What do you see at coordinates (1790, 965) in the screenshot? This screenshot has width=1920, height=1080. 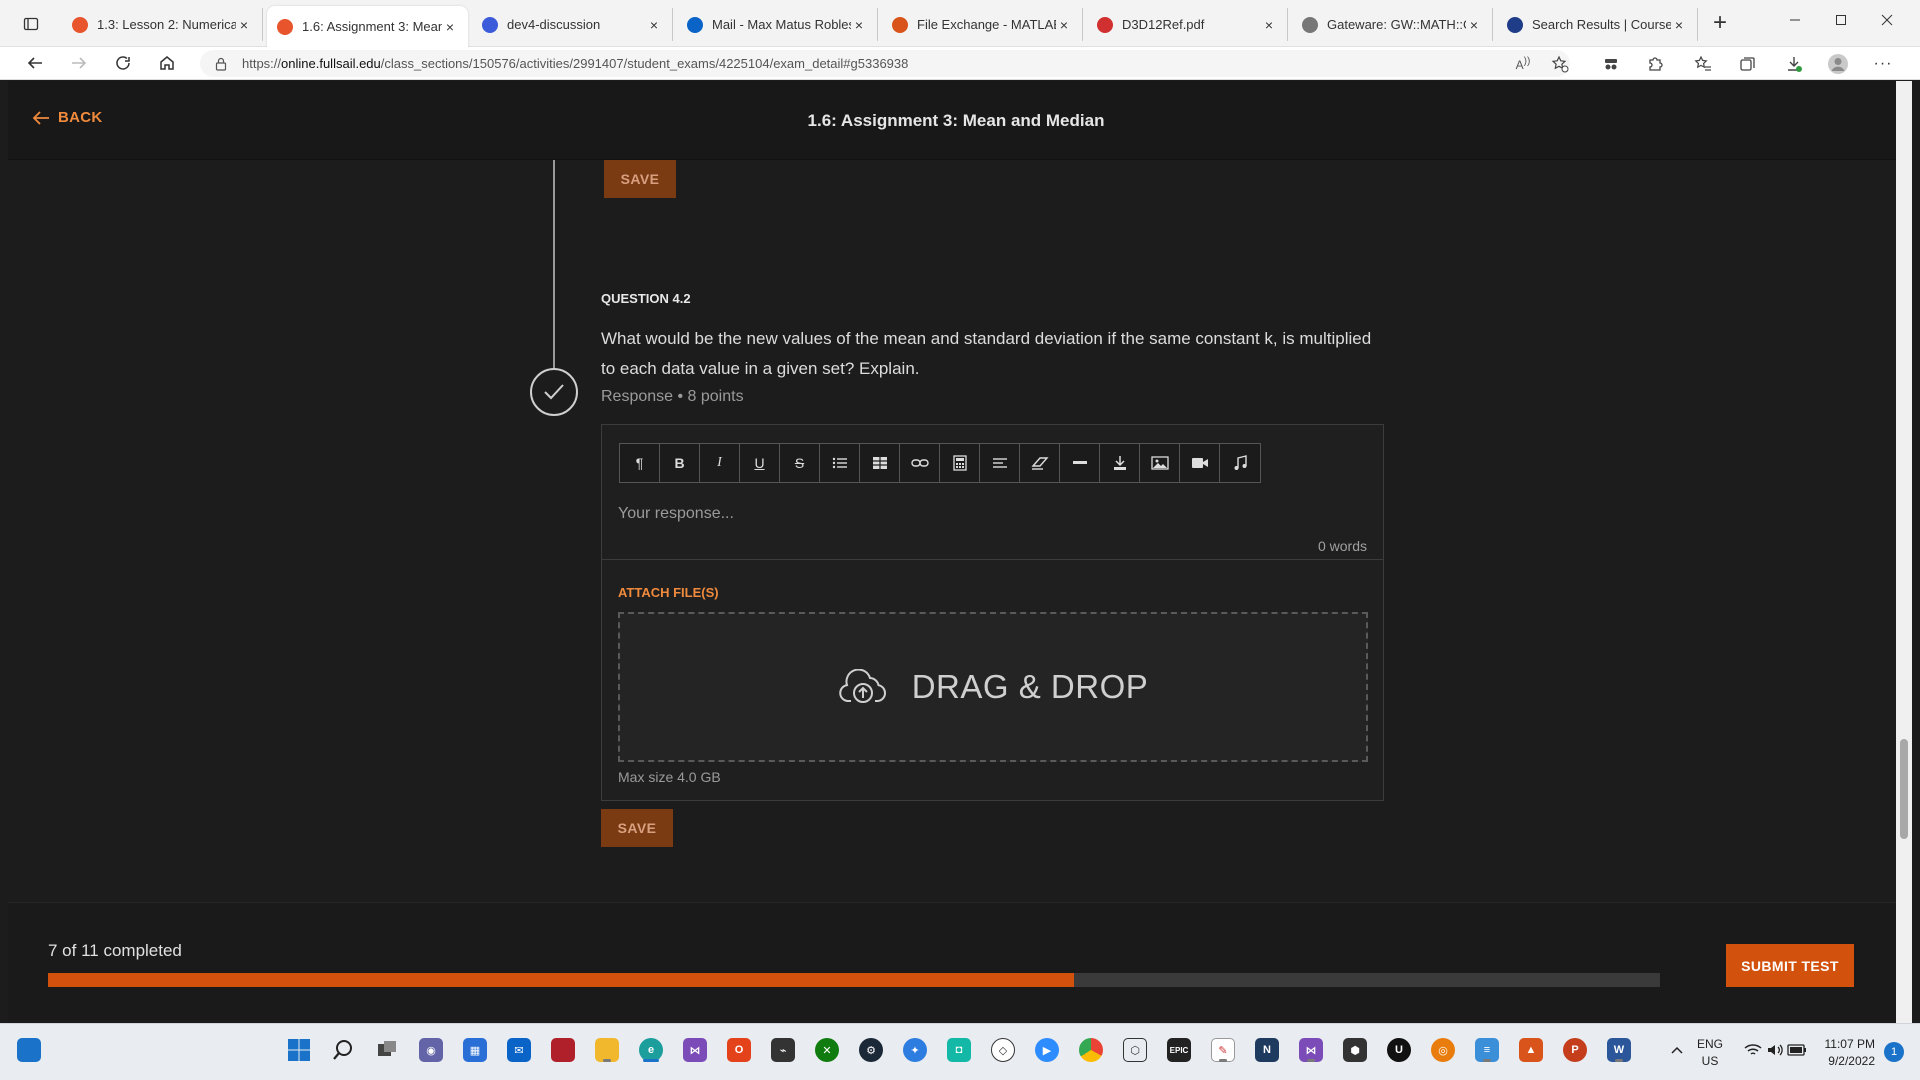 I see `submit-test-button: SUBMIT TEST` at bounding box center [1790, 965].